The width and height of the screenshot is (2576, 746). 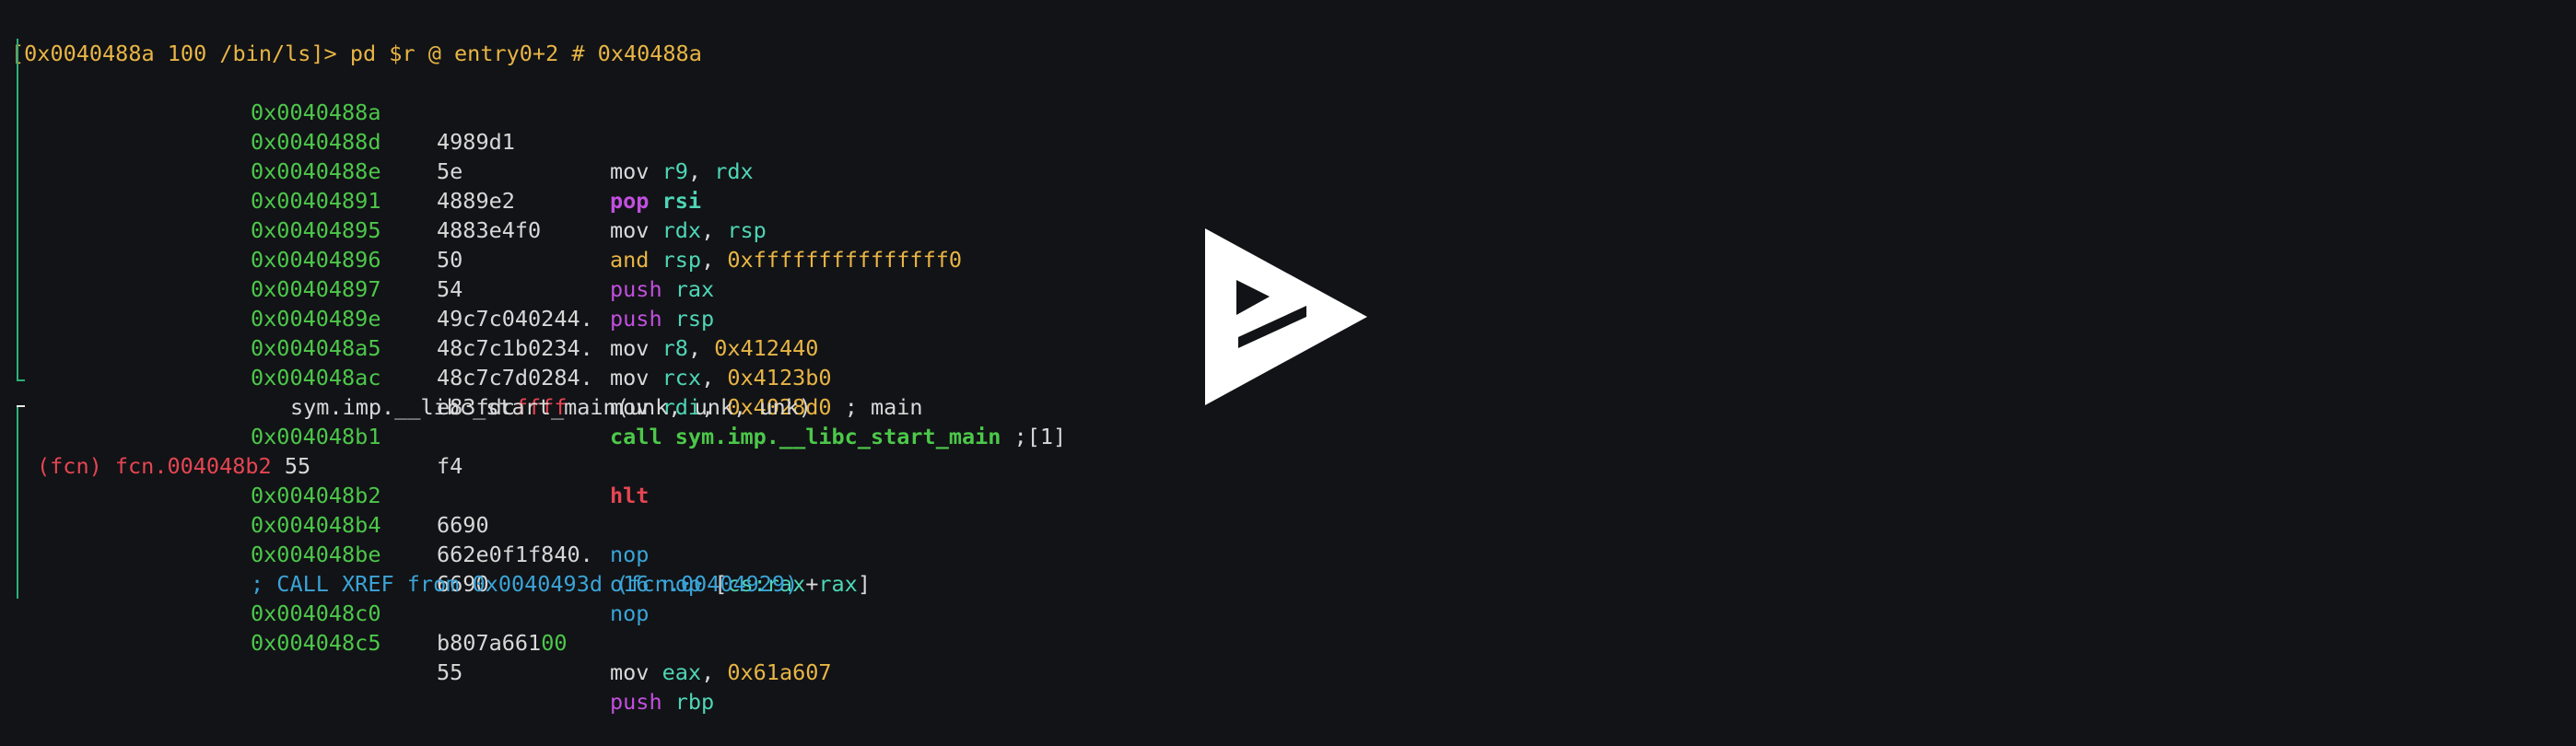 I want to click on function-header-row: (fcn) fcn.004048b2 55, so click(x=582, y=435).